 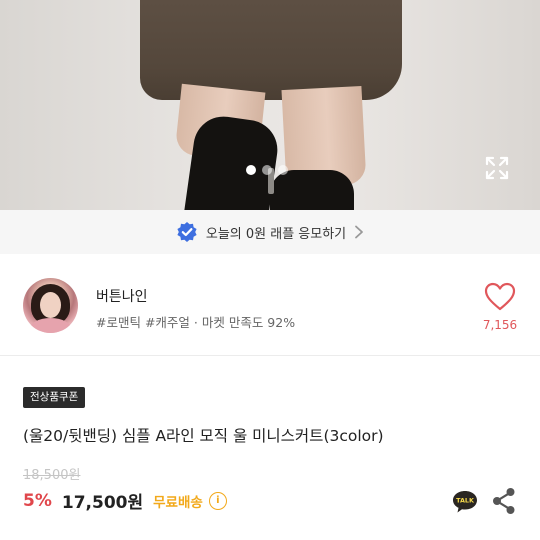 What do you see at coordinates (203, 436) in the screenshot?
I see `product-title: (울20/뒷밴딩) 심플 A라인 모직 울 미니스커트(3color)` at bounding box center [203, 436].